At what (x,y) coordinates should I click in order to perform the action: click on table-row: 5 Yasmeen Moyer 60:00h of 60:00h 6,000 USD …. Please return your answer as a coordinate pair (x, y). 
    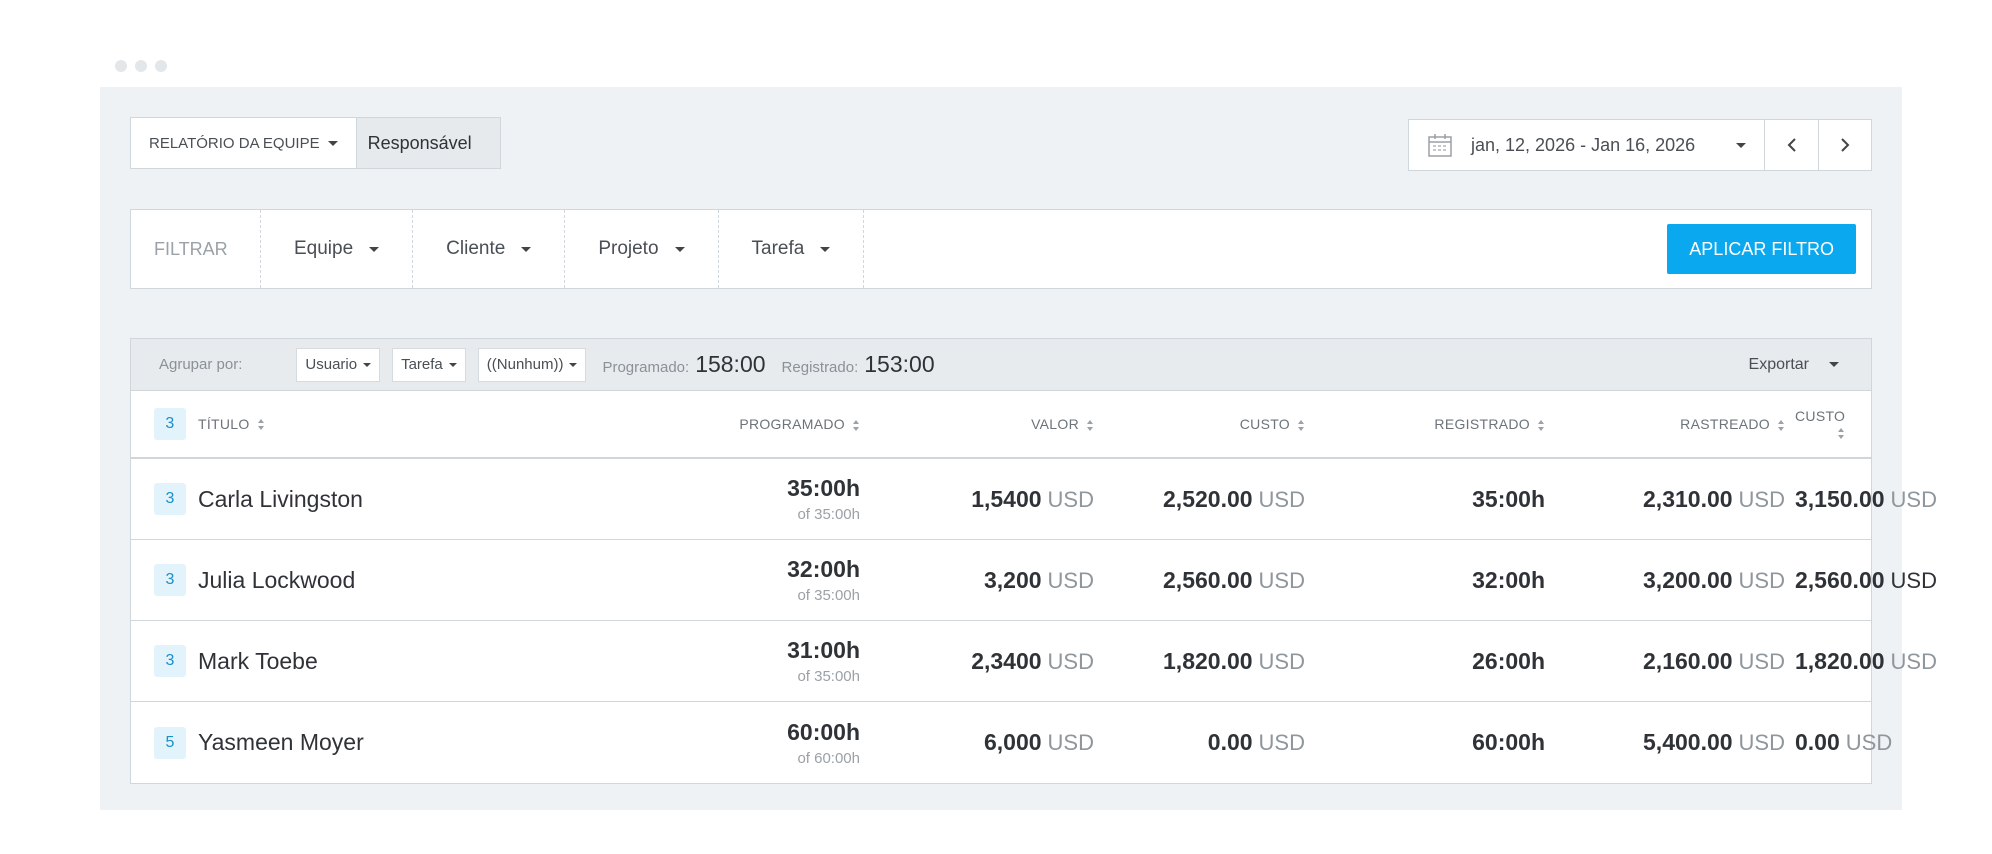
    Looking at the image, I should click on (1011, 742).